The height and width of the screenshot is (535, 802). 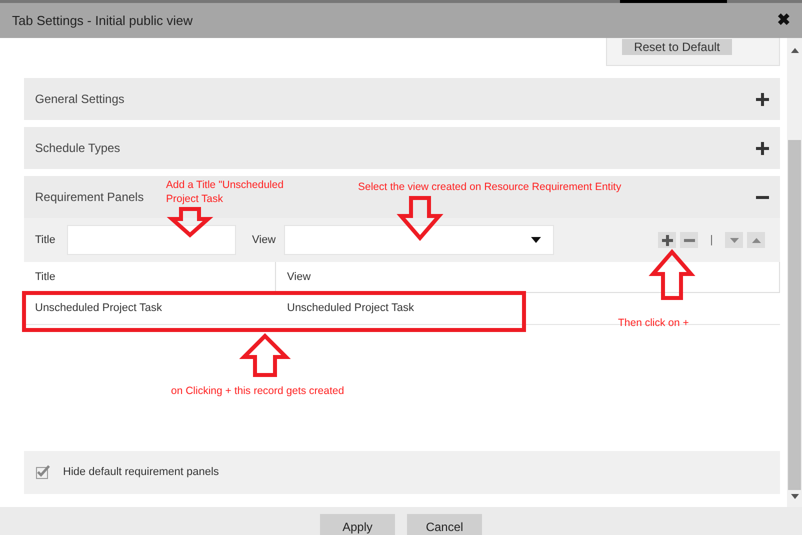 I want to click on add-button, so click(x=667, y=240).